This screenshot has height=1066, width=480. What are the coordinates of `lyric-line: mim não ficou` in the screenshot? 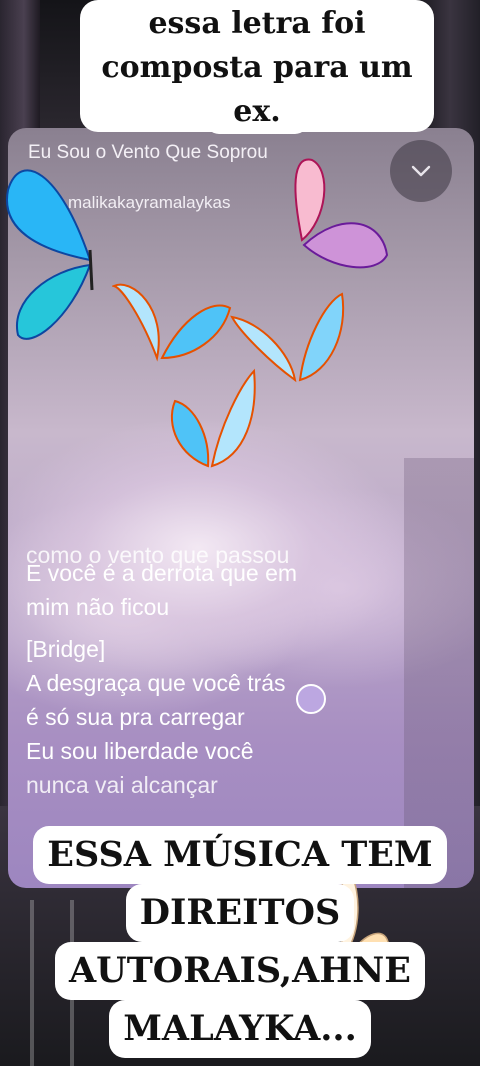 It's located at (98, 607).